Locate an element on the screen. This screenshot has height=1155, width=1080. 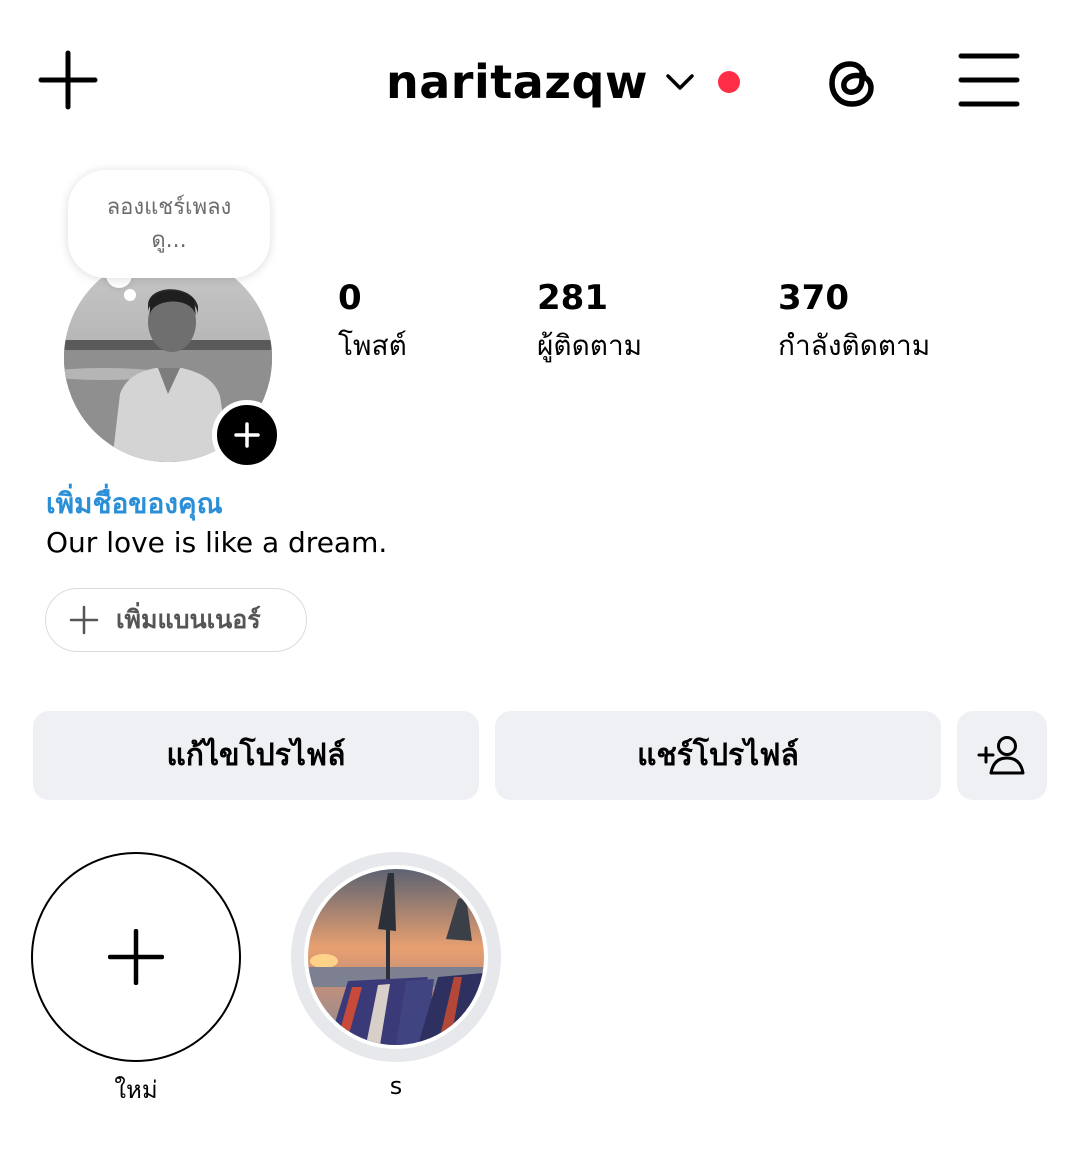
highlight-s-label: s is located at coordinates (396, 1086).